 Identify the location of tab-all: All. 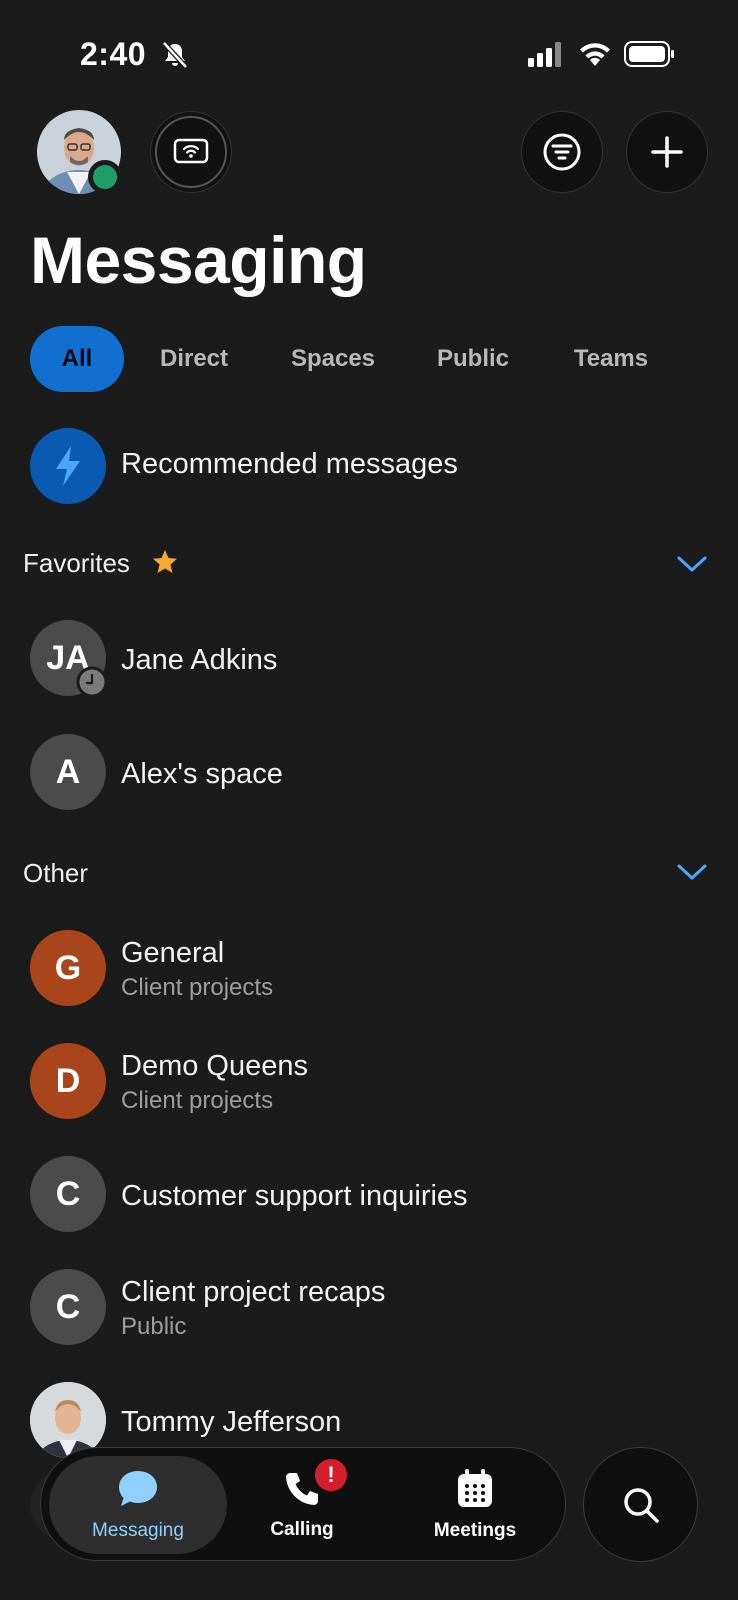
(77, 359).